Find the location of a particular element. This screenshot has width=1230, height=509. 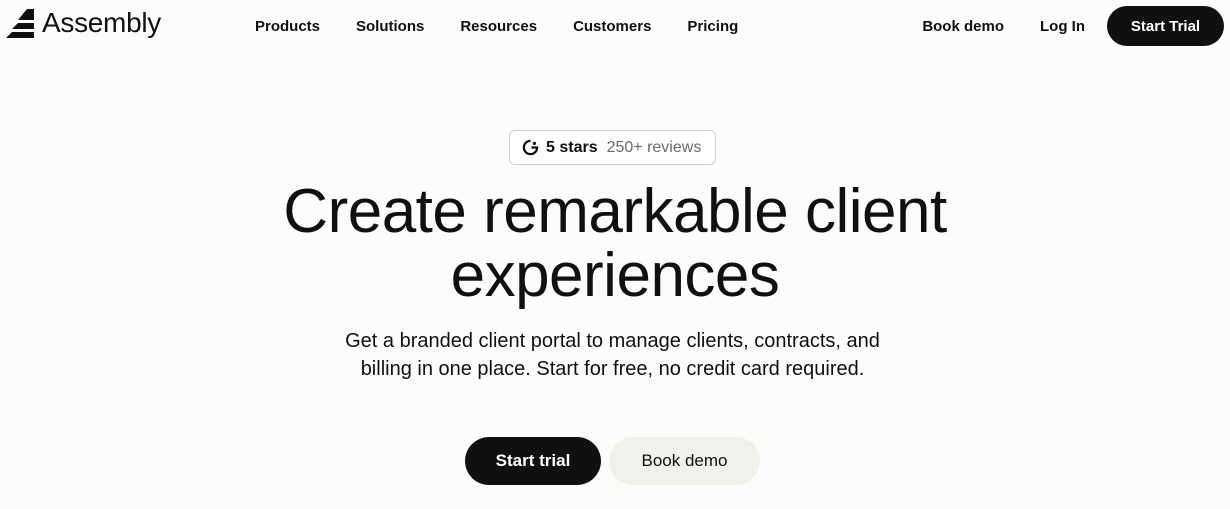

login-link: Log In is located at coordinates (1062, 26).